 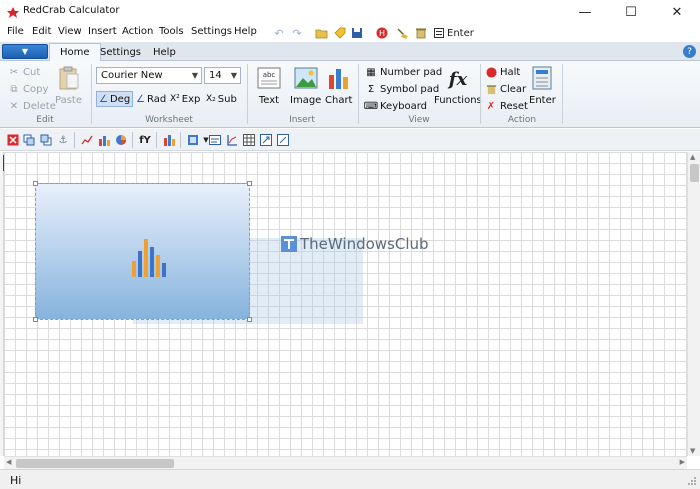 I want to click on delete-button: ✕ Delete, so click(x=32, y=106).